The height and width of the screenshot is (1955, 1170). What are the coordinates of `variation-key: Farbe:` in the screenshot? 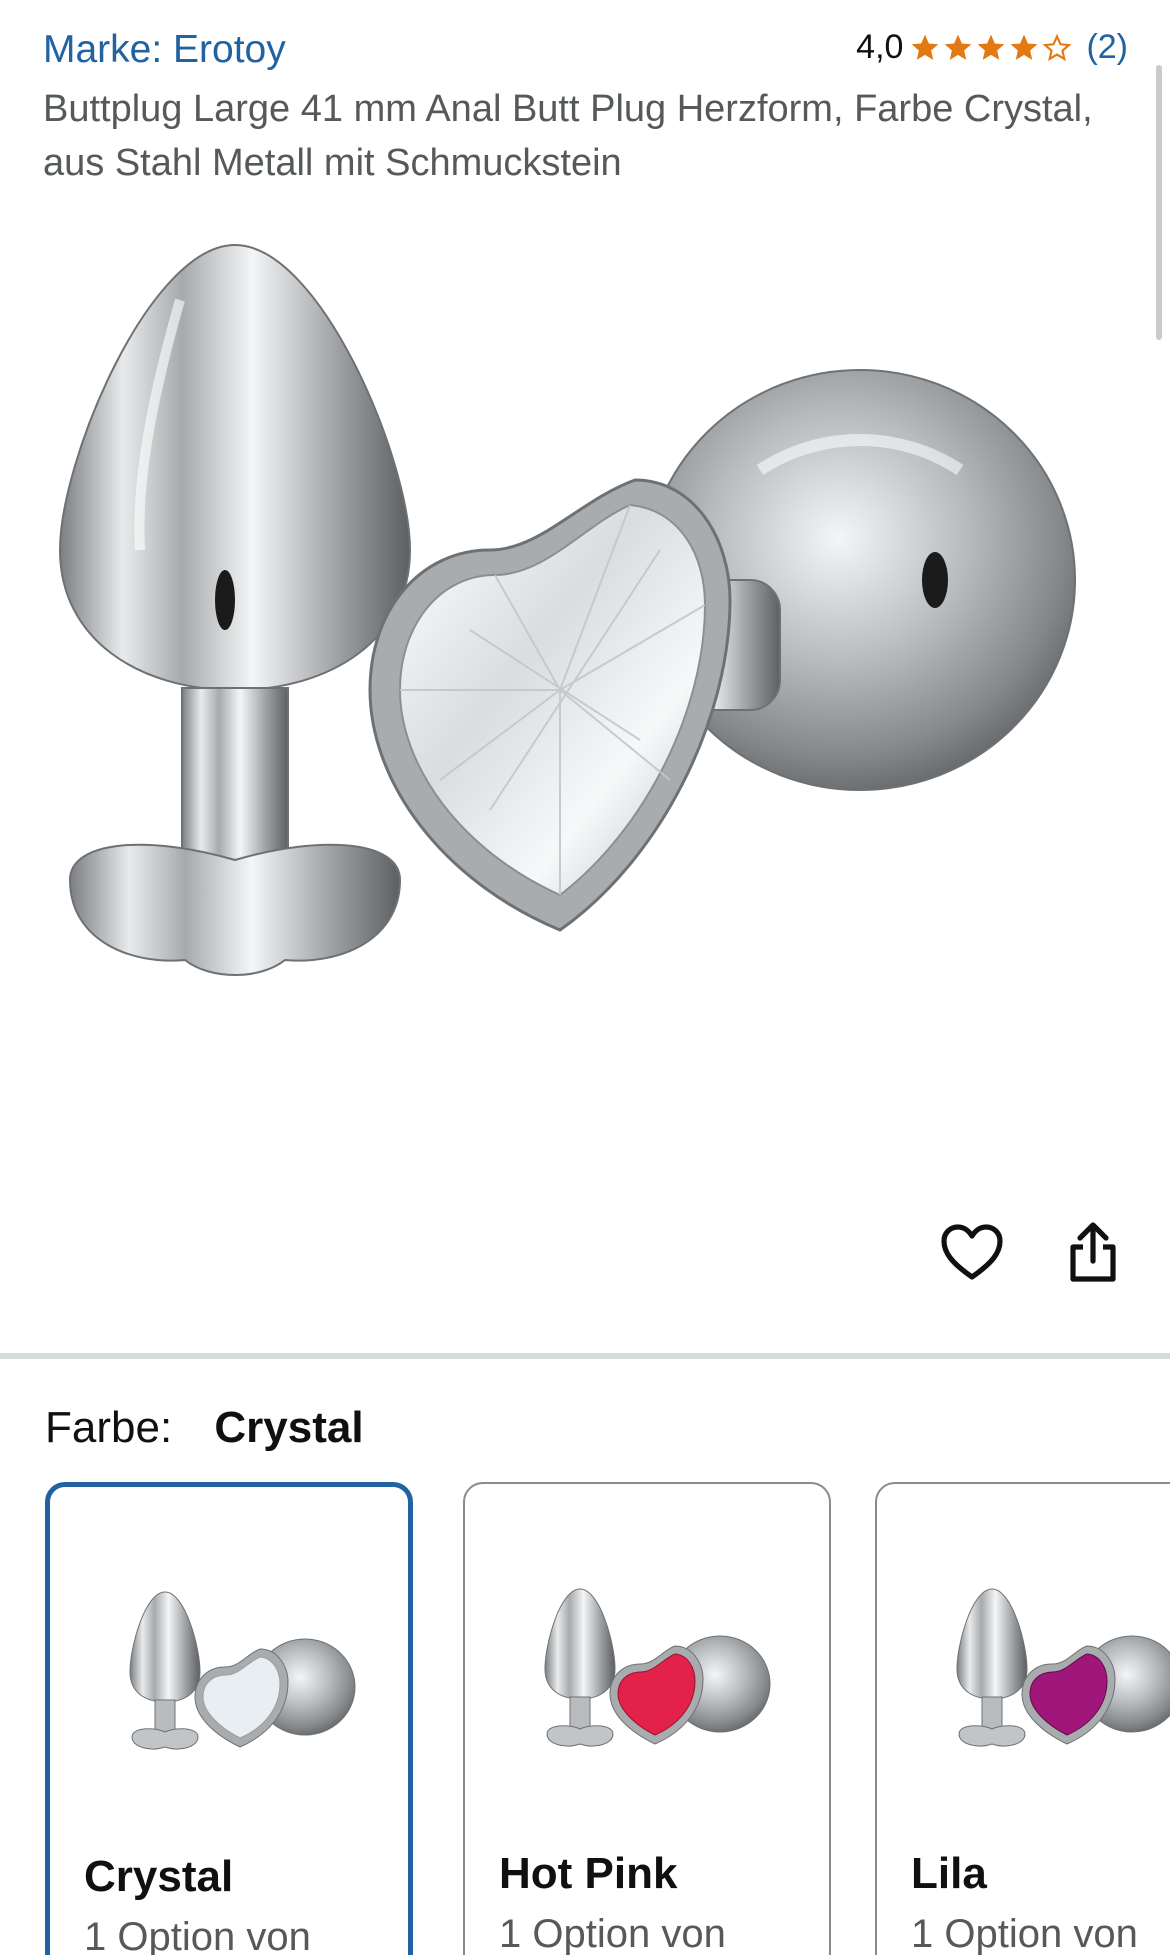 It's located at (109, 1427).